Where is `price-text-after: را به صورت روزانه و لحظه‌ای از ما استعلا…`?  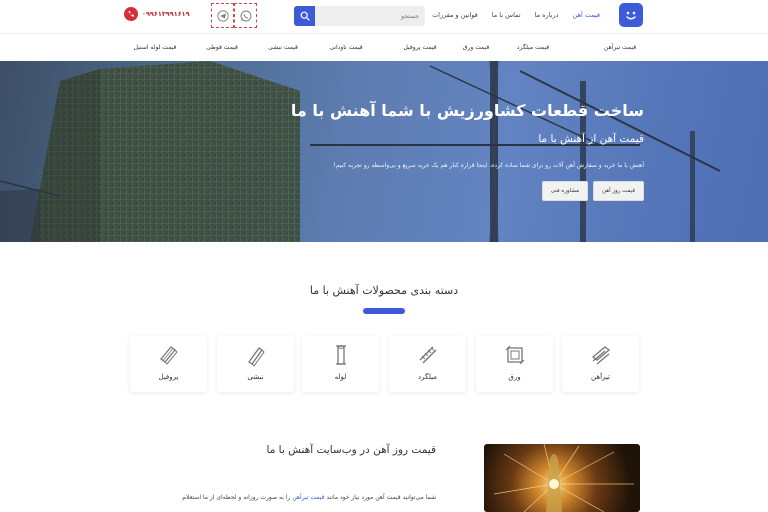 price-text-after: را به صورت روزانه و لحظه‌ای از ما استعلا… is located at coordinates (237, 497).